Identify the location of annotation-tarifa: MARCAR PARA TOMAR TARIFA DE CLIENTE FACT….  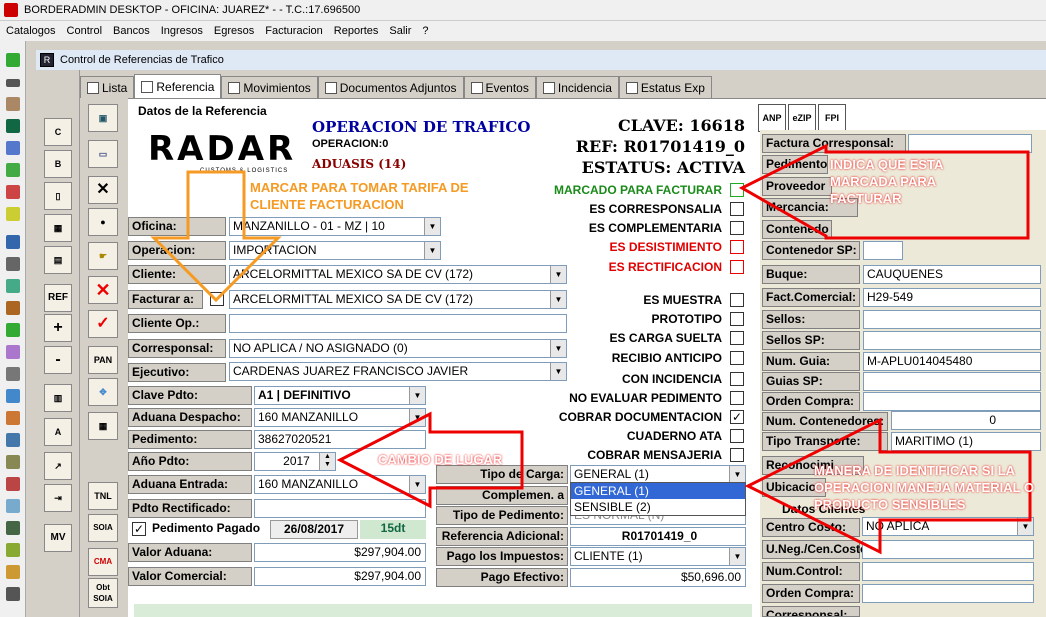
(359, 196).